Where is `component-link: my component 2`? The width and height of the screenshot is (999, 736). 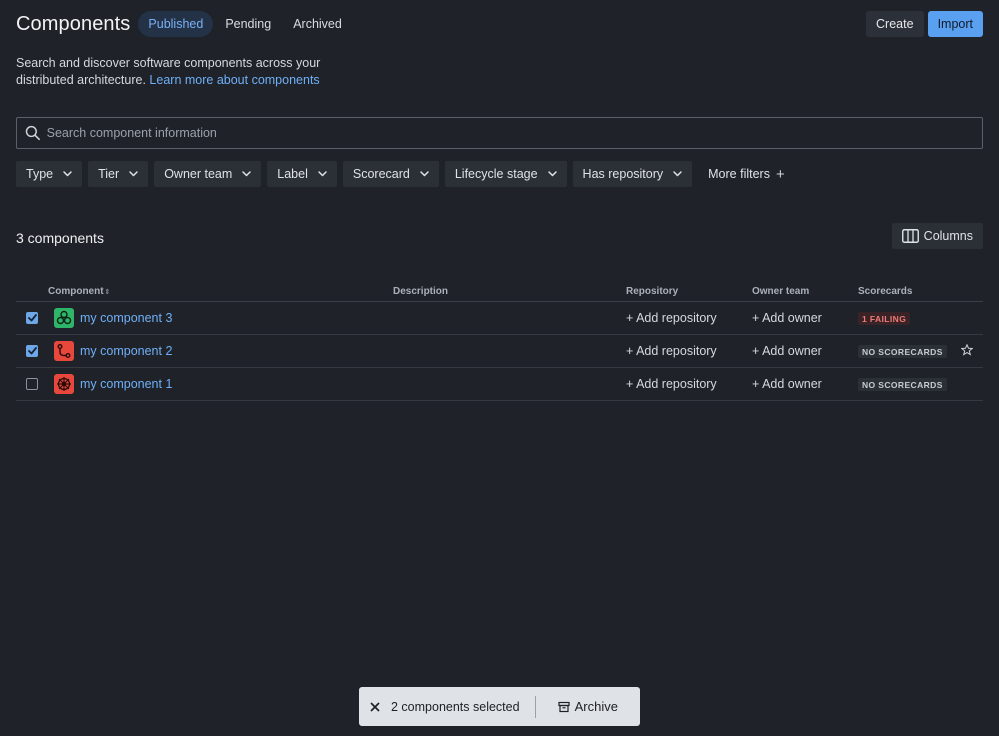
component-link: my component 2 is located at coordinates (126, 351).